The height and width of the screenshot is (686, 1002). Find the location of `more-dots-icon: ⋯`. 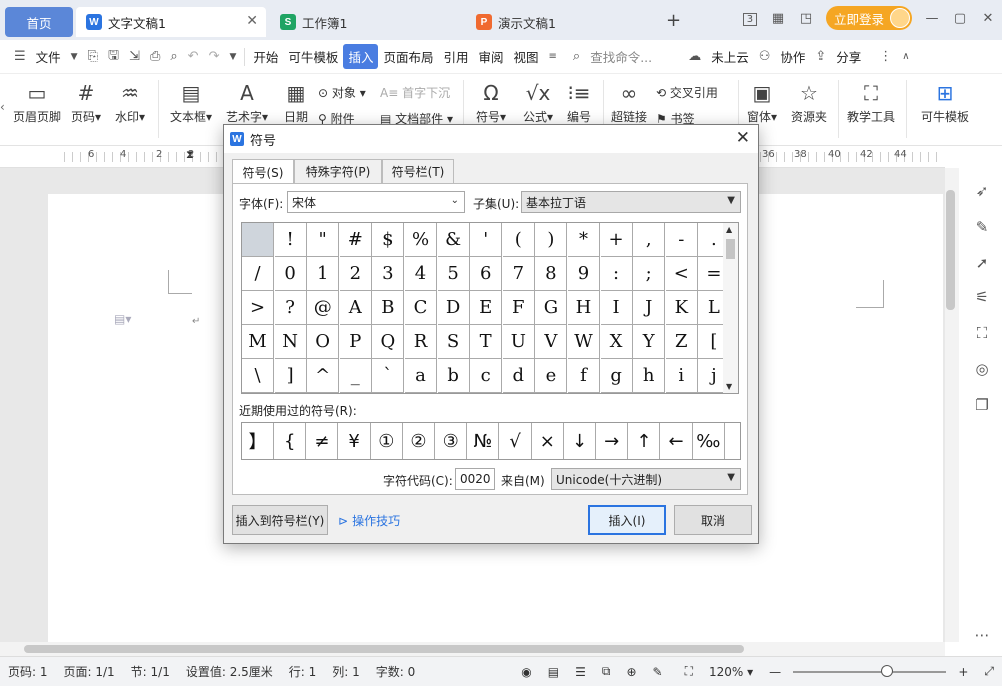

more-dots-icon: ⋯ is located at coordinates (982, 636).